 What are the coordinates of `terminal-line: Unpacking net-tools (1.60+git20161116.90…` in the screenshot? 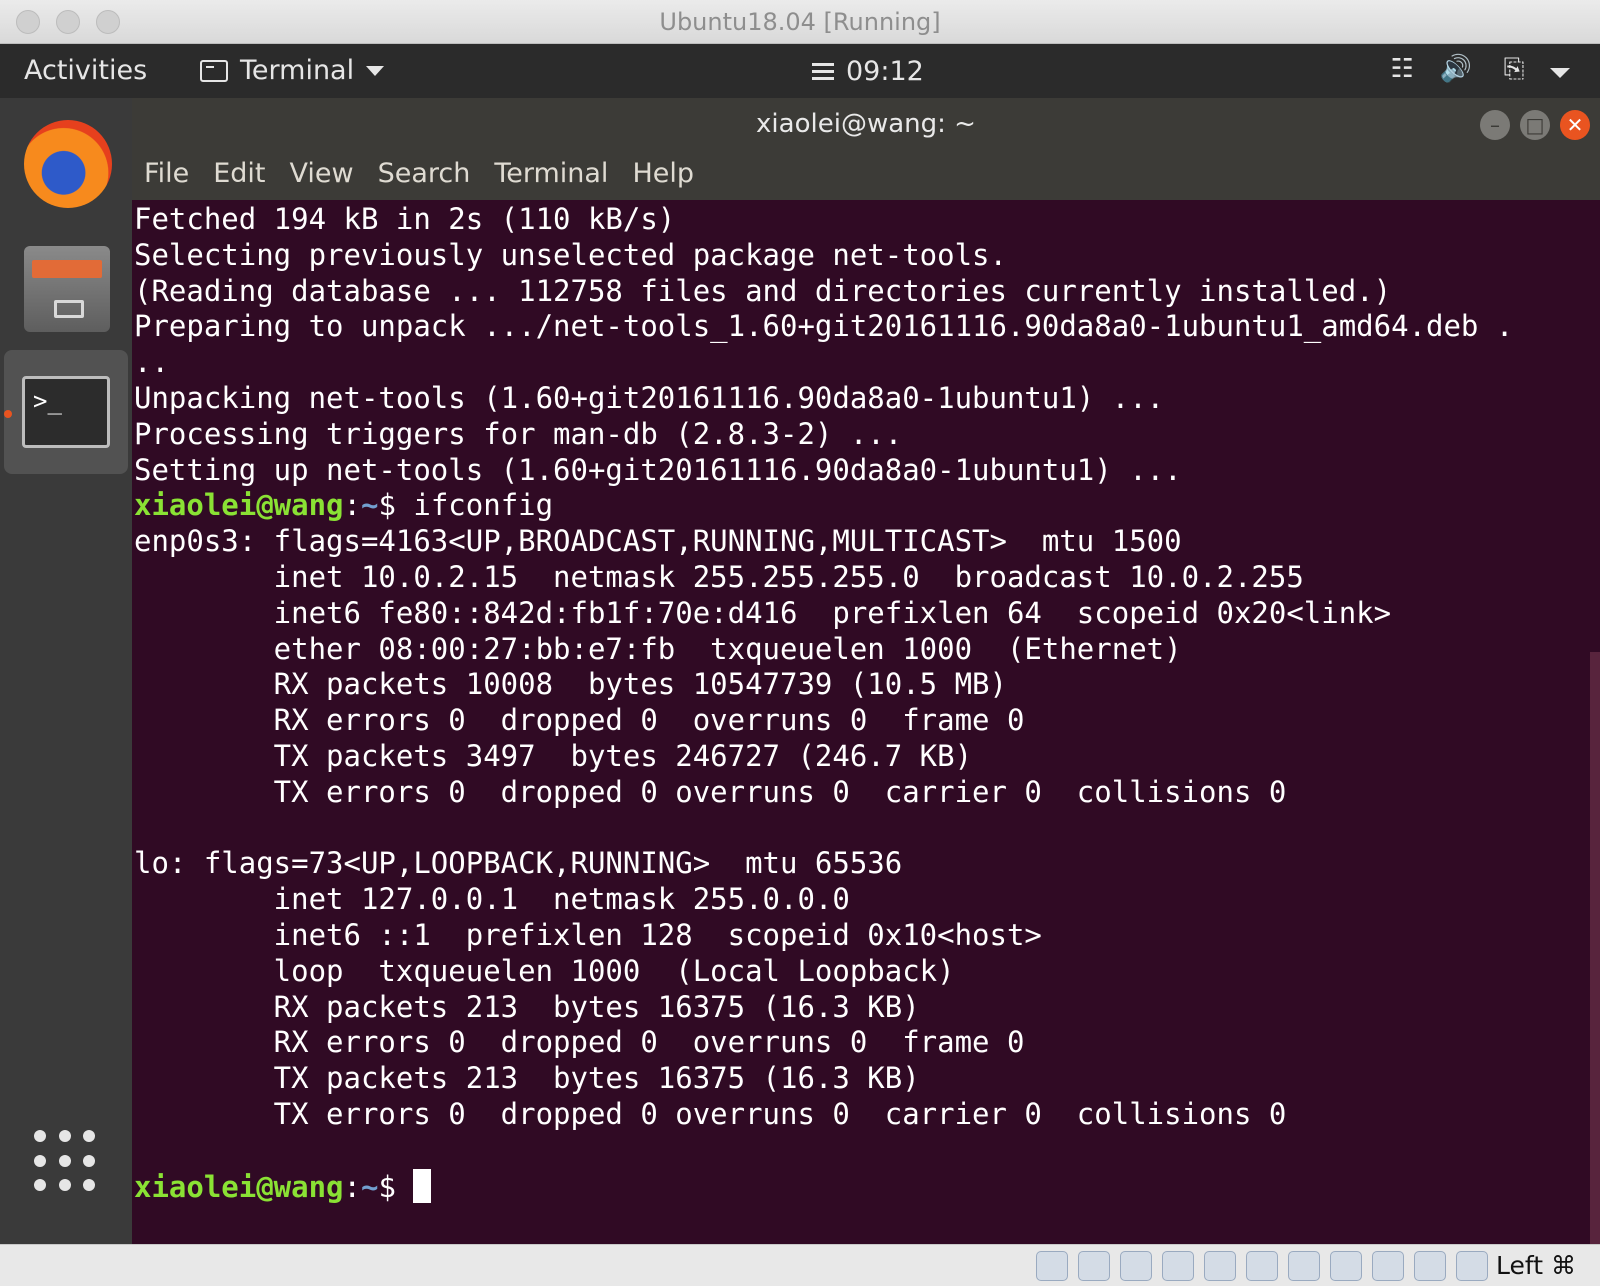 It's located at (649, 397).